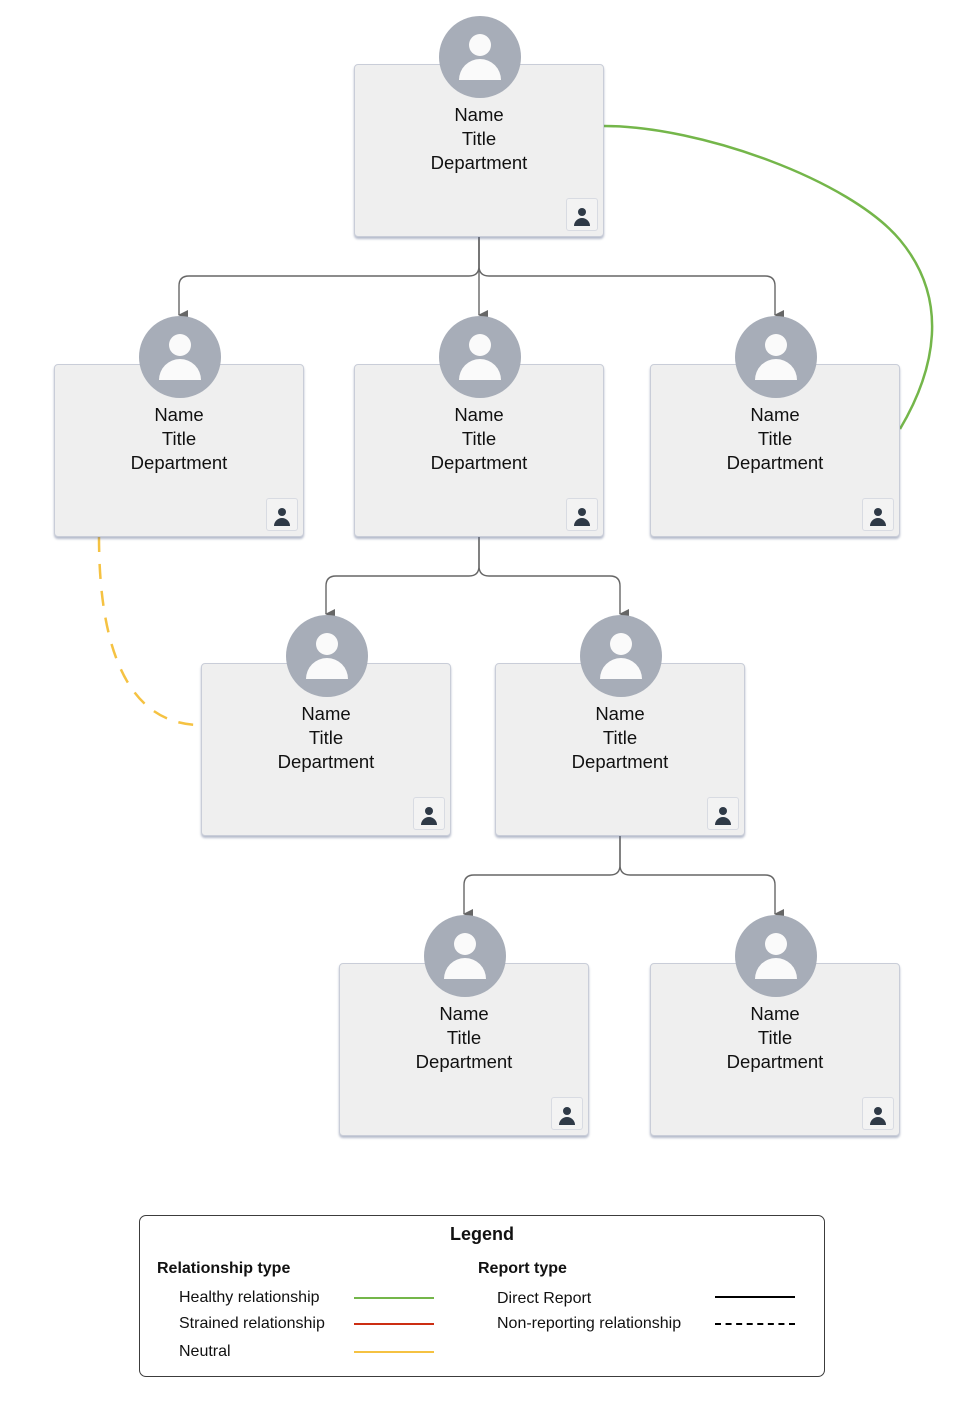 This screenshot has height=1408, width=967. I want to click on legend-strained-label: Strained relationship, so click(252, 1323).